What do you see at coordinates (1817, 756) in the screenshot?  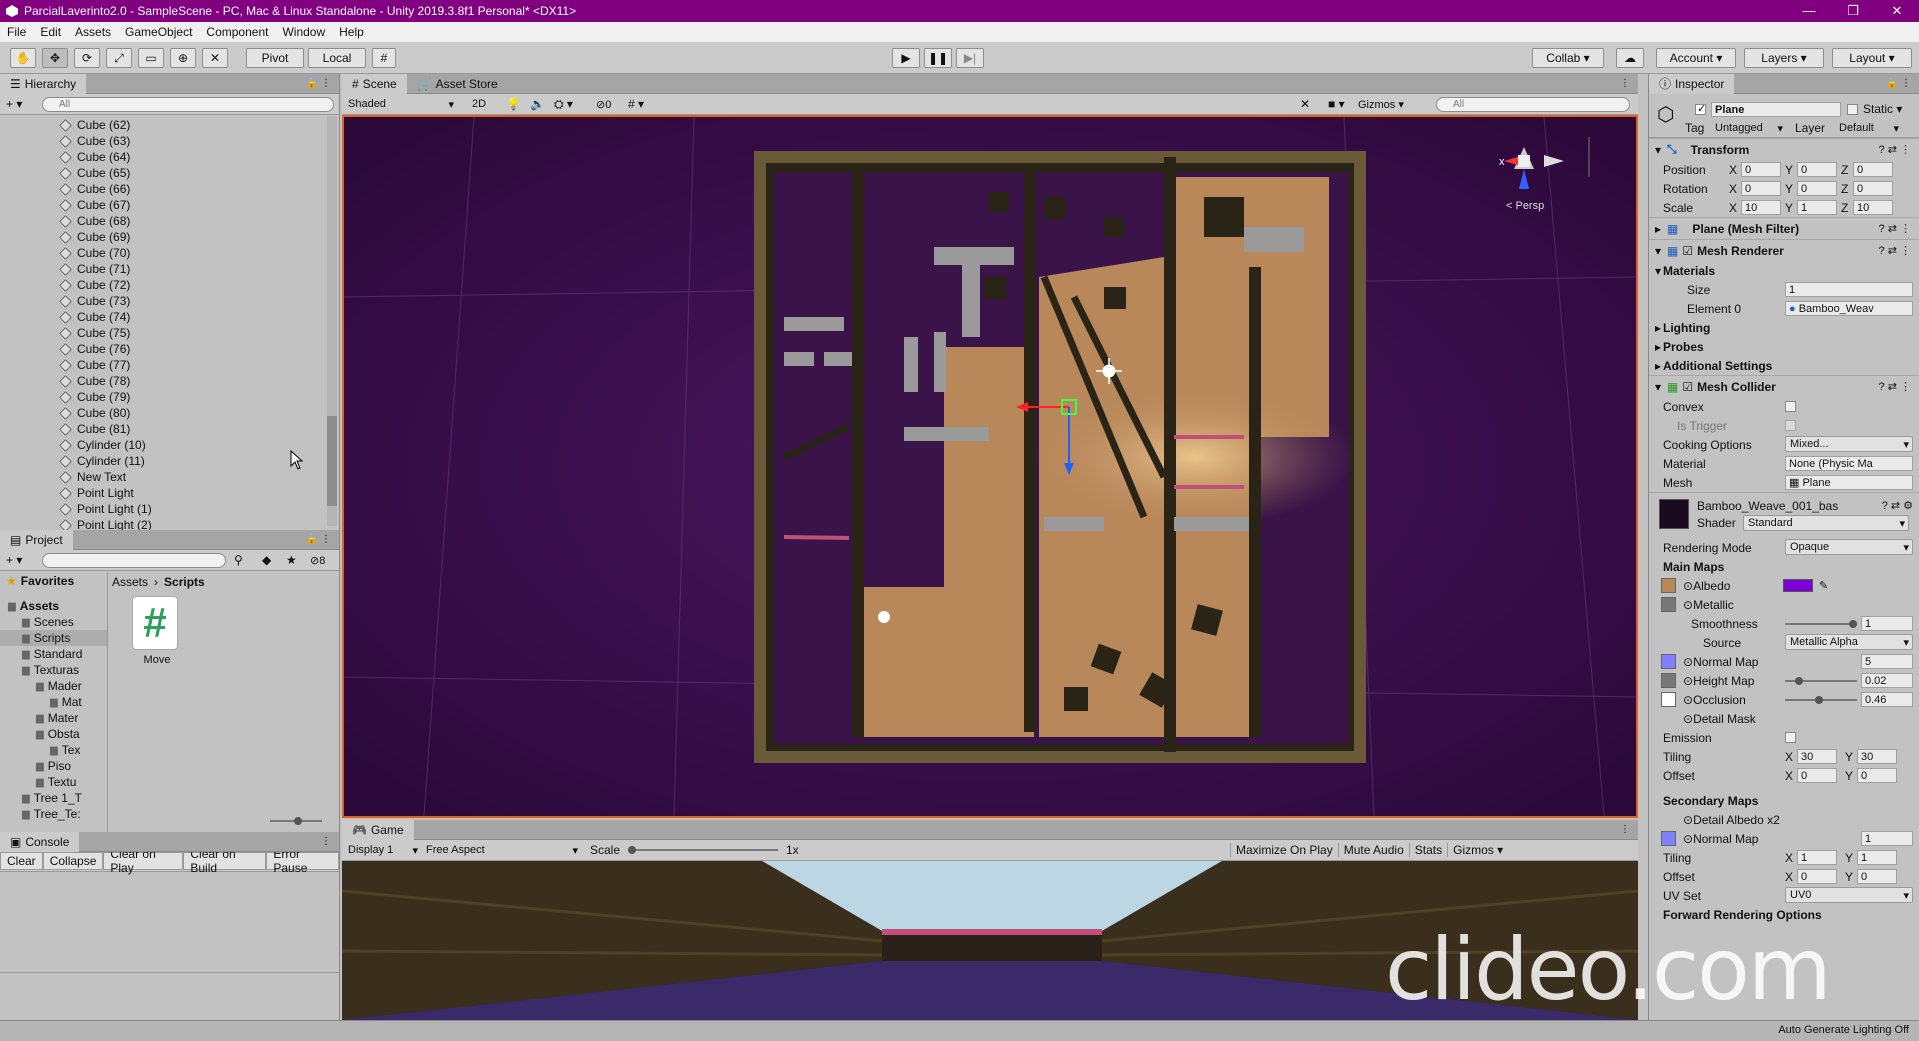 I see `tiling-x-field: 30` at bounding box center [1817, 756].